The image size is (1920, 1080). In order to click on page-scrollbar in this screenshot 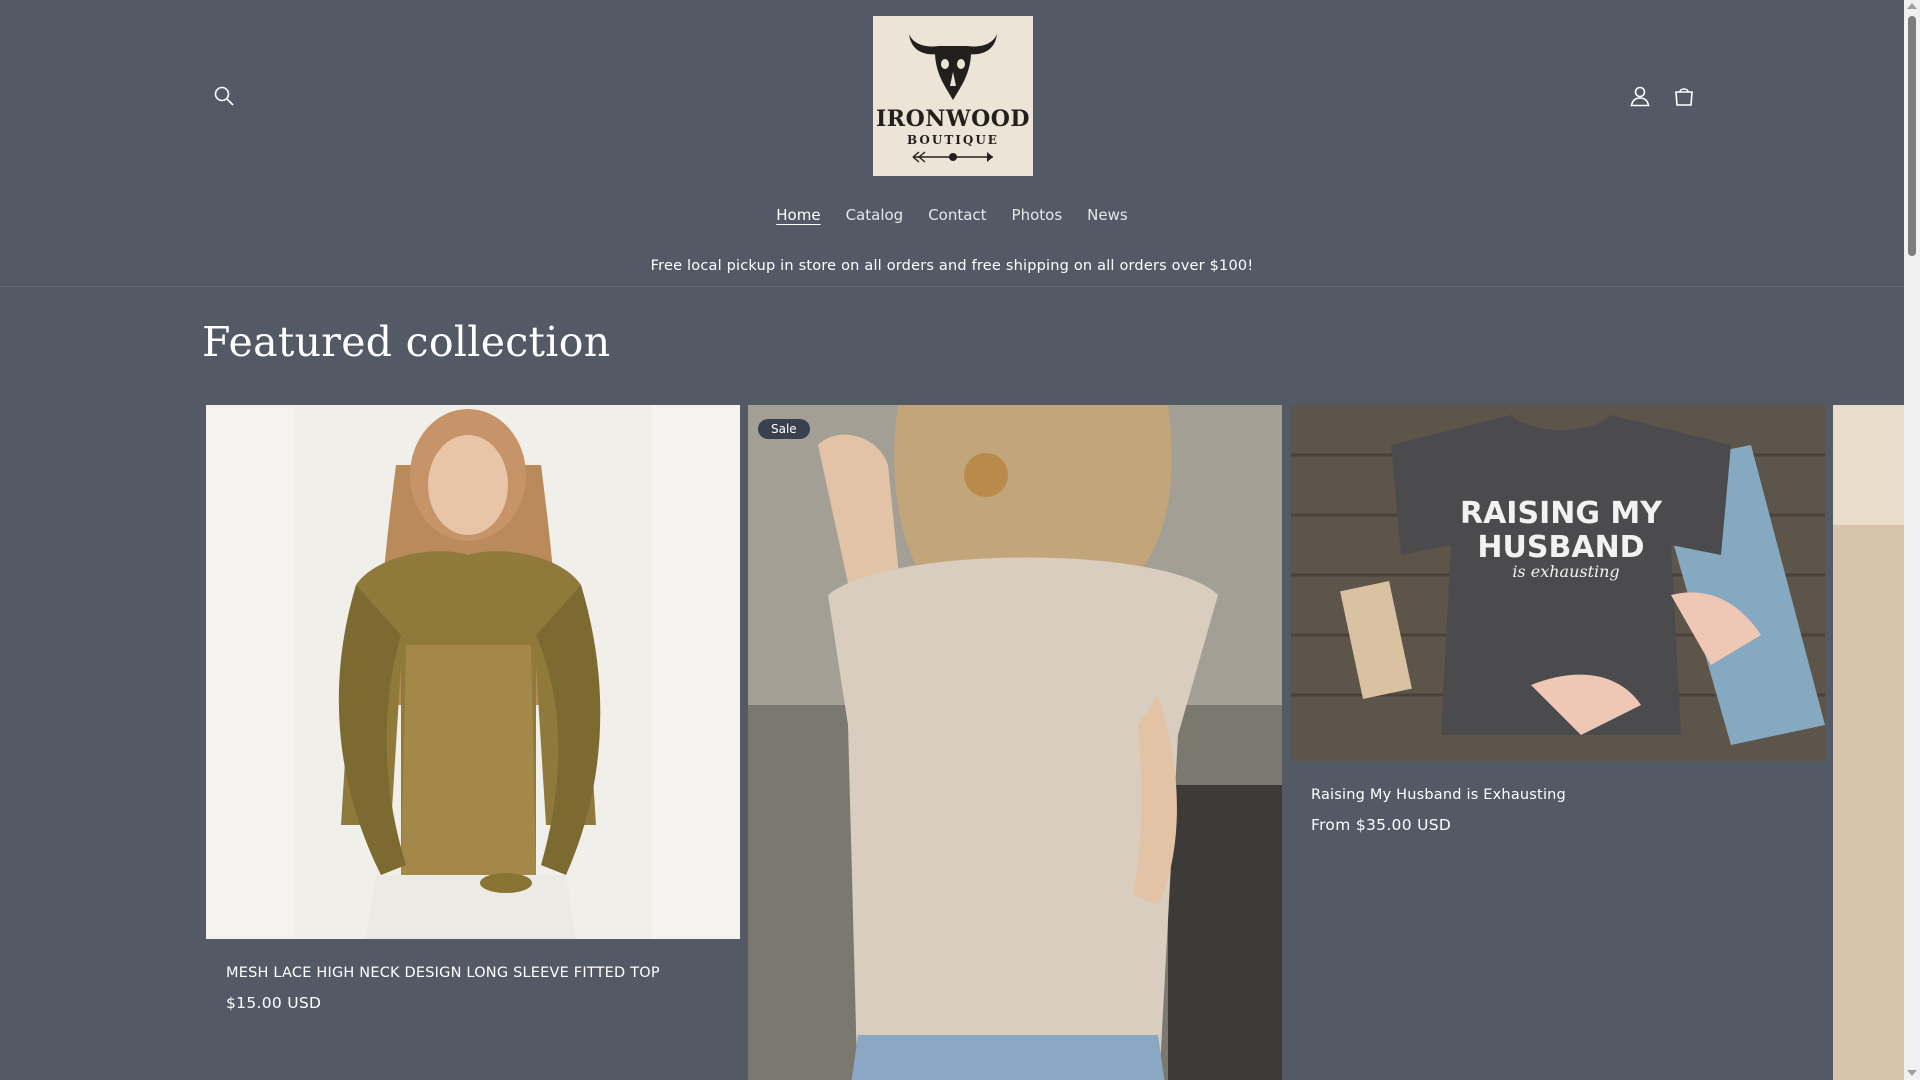, I will do `click(1912, 540)`.